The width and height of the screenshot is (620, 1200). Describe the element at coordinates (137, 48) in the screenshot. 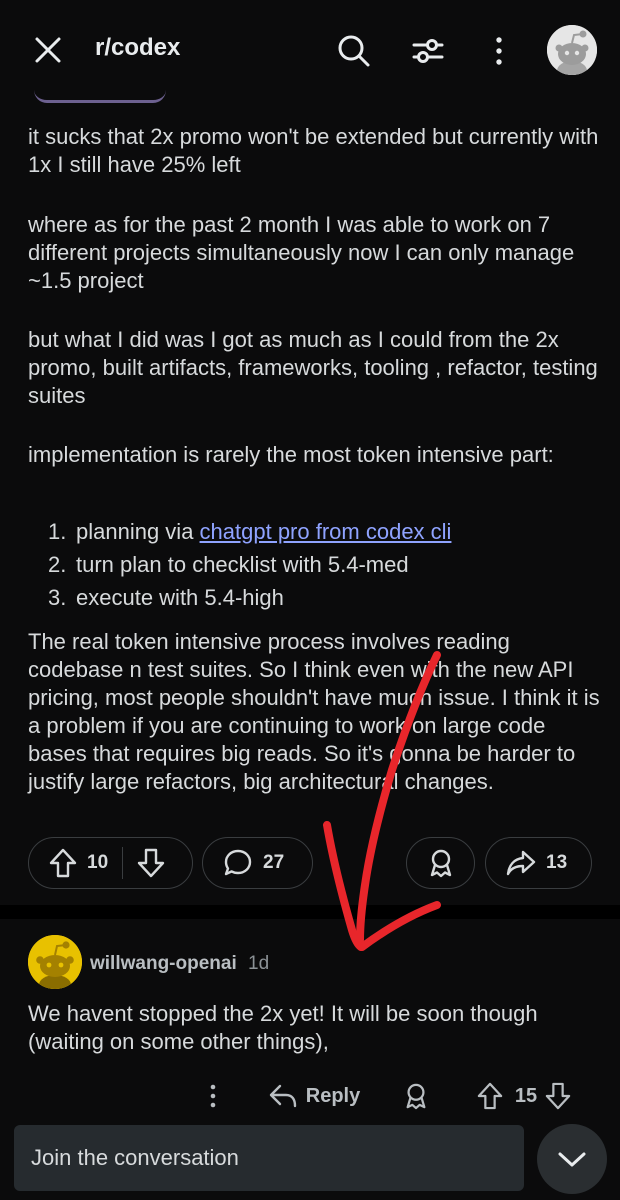

I see `subreddit-title: r/codex` at that location.